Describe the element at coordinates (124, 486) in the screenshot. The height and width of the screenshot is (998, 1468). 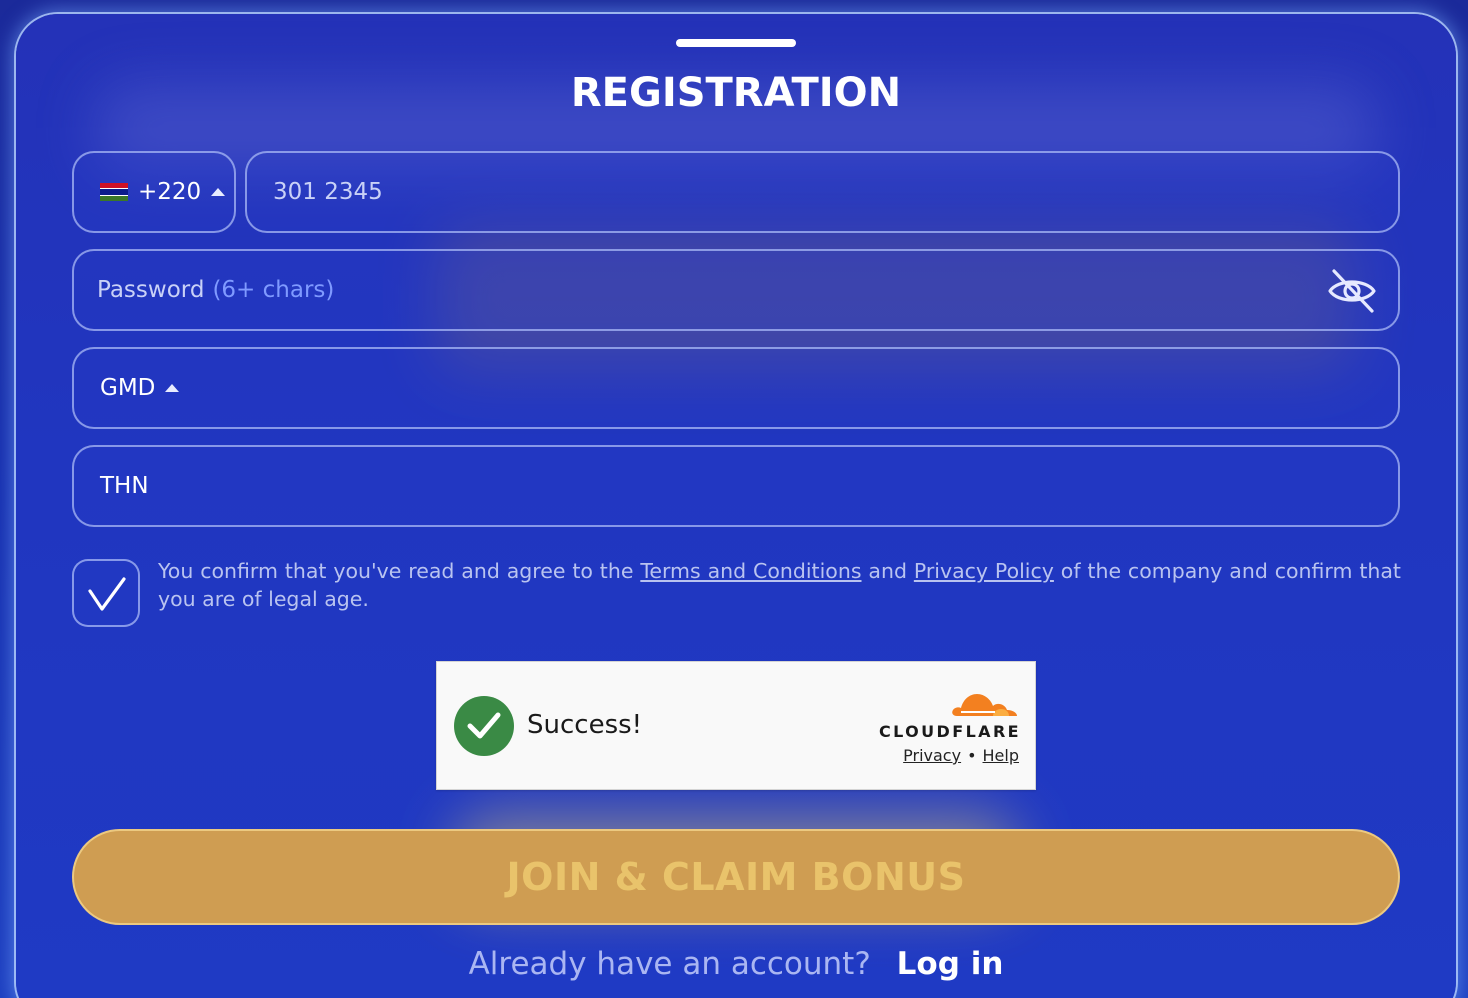
I see `promo-code-value: THN` at that location.